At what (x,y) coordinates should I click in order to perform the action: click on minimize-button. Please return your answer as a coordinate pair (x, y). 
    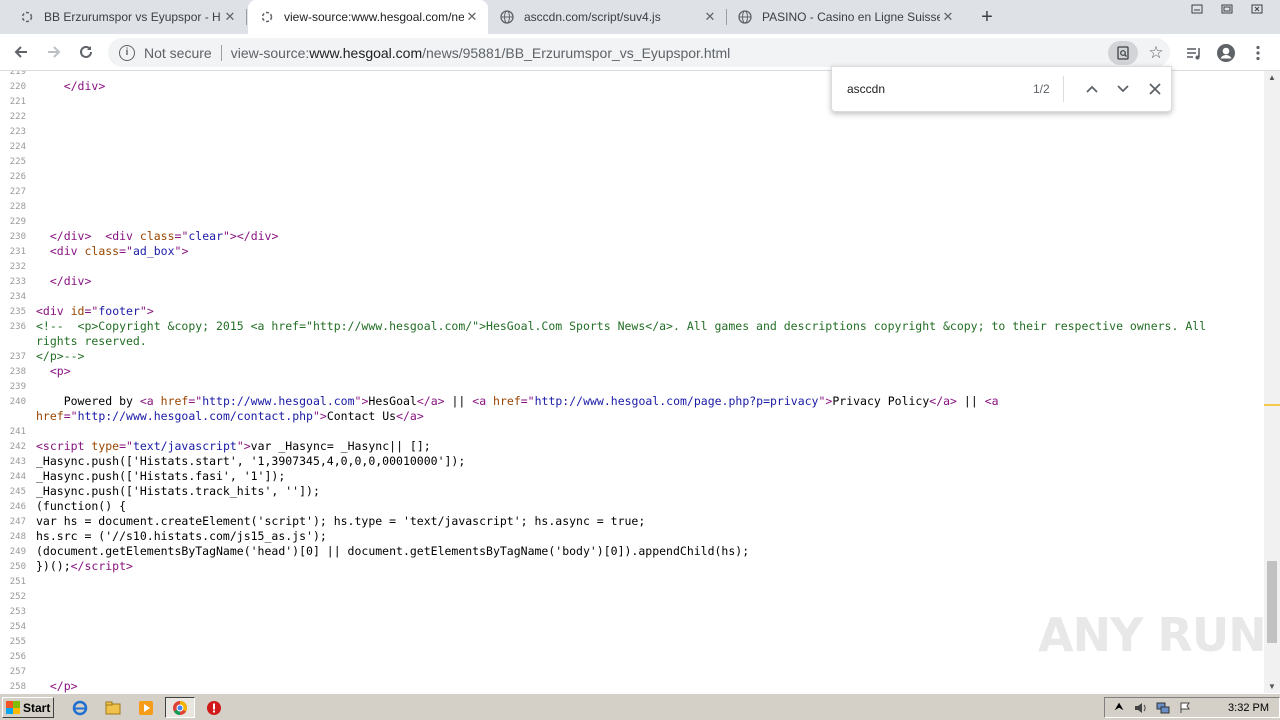
    Looking at the image, I should click on (1197, 9).